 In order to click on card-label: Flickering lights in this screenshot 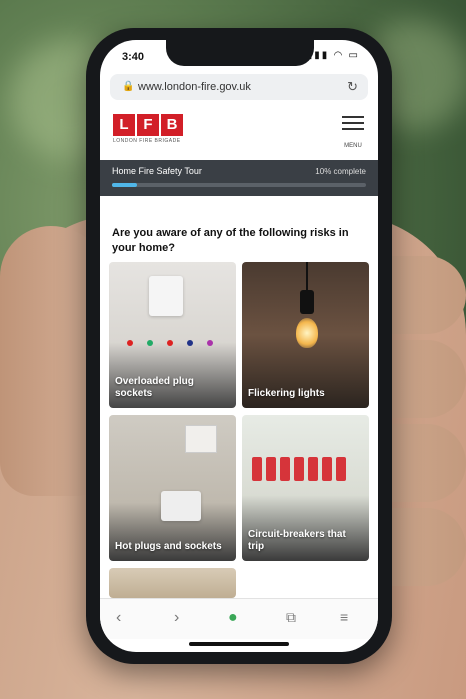, I will do `click(286, 393)`.